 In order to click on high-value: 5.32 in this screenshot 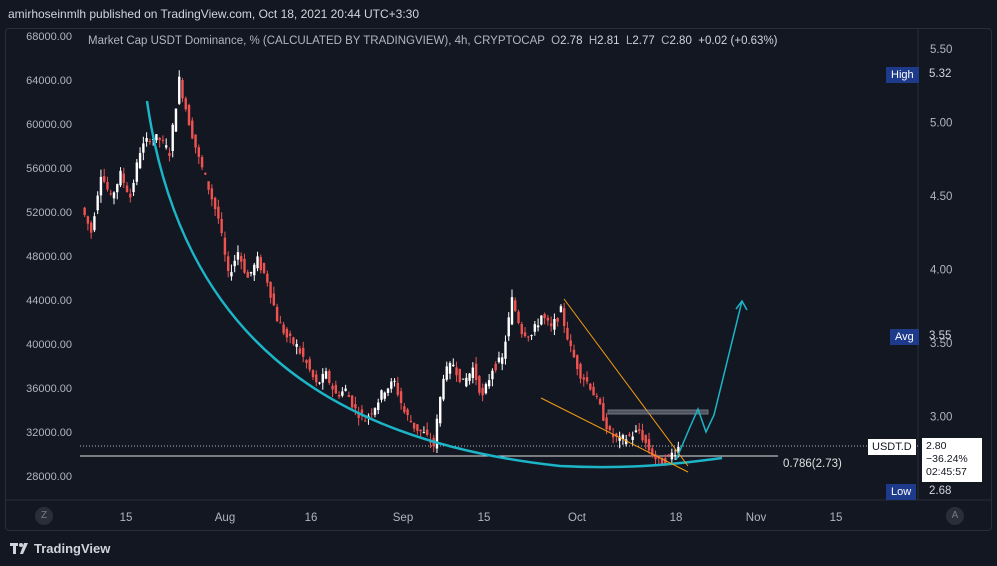, I will do `click(940, 74)`.